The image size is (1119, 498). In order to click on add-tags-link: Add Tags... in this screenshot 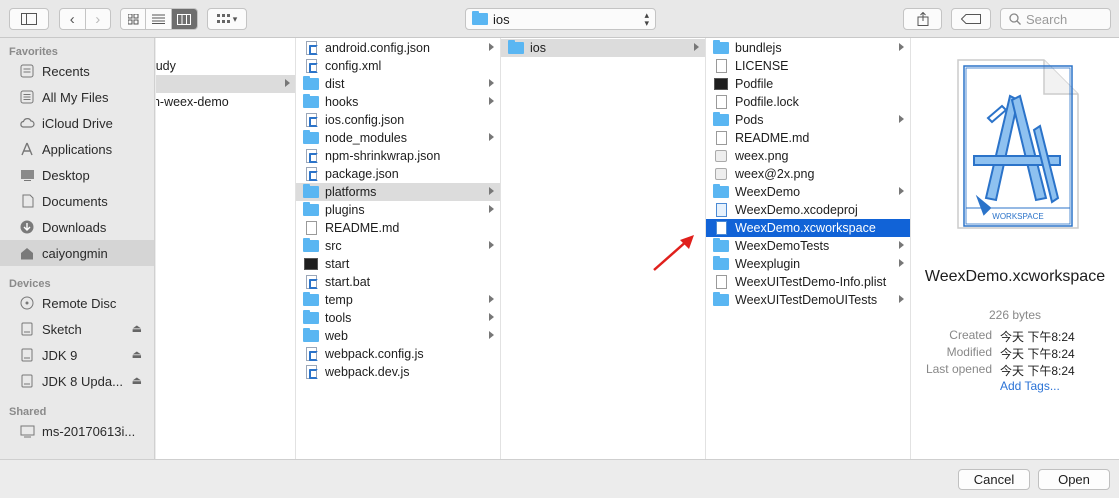, I will do `click(1030, 386)`.